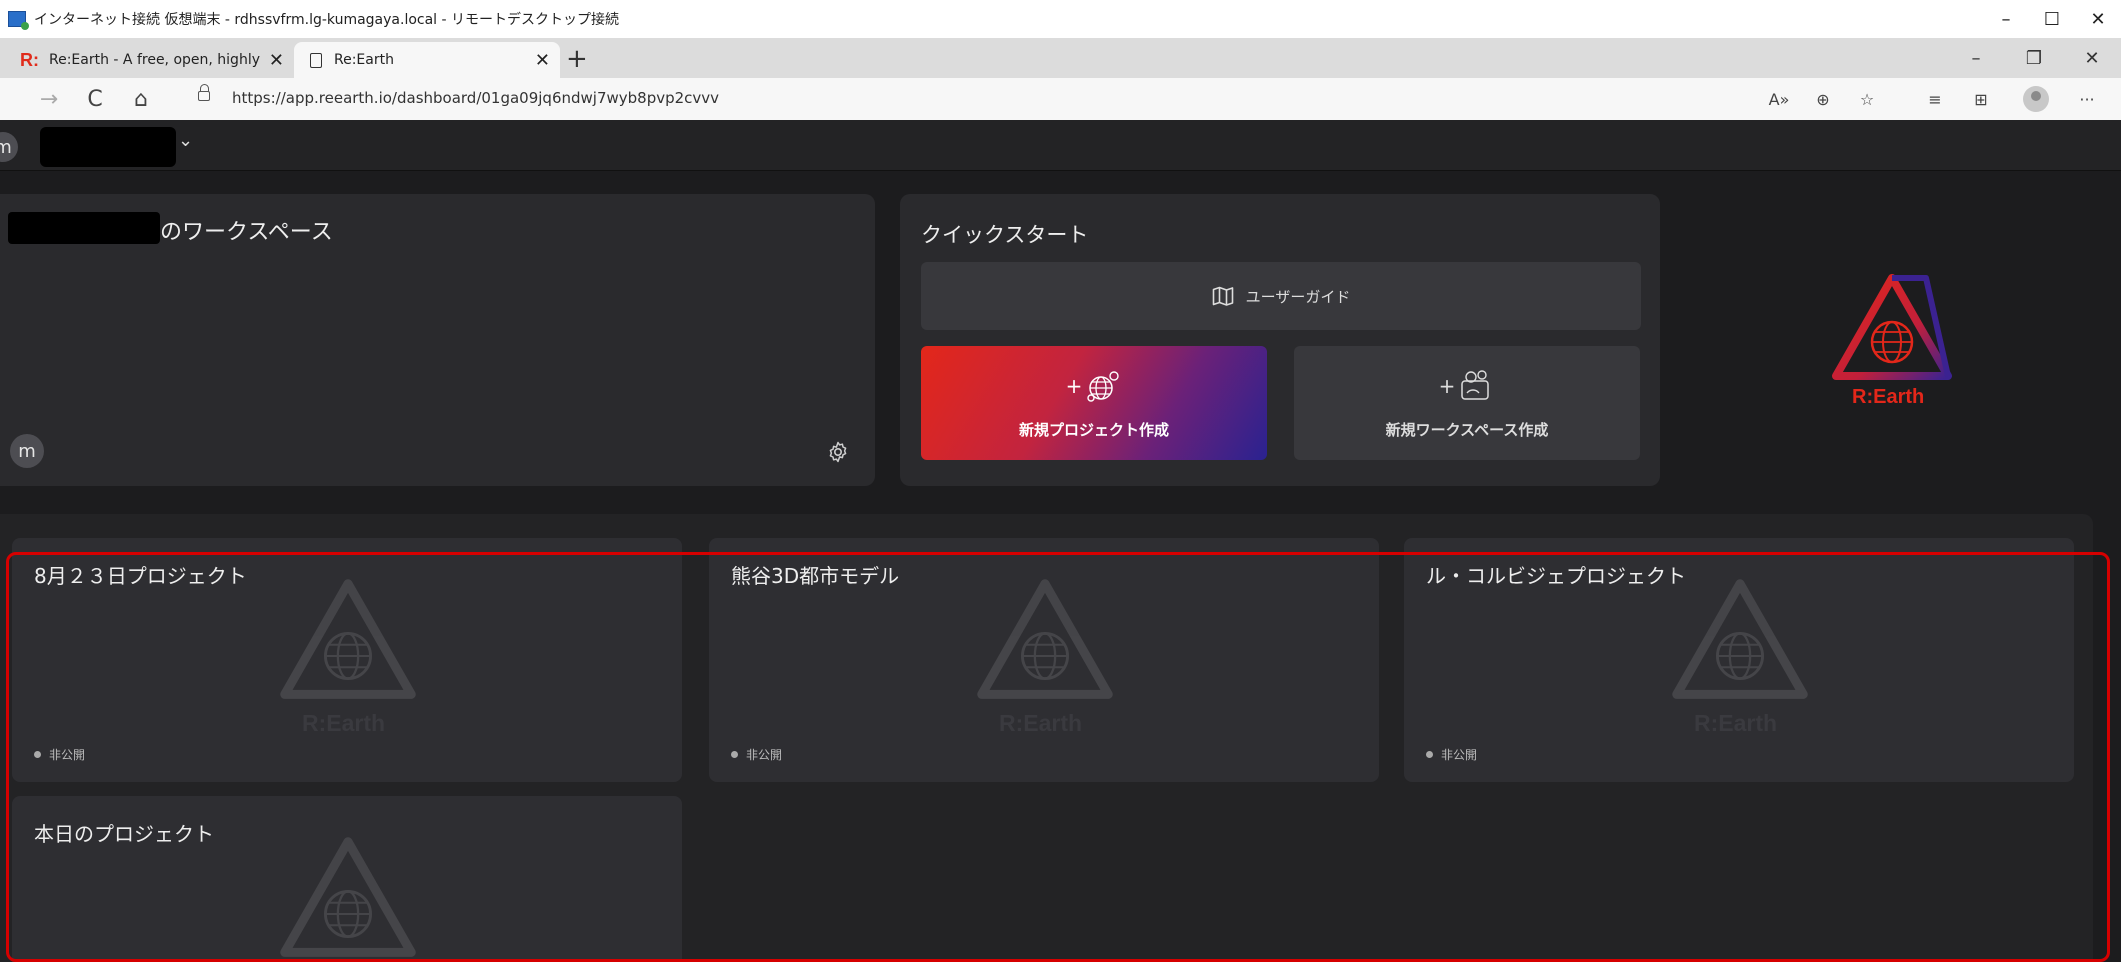  Describe the element at coordinates (18, 20) in the screenshot. I see `remote-desktop-icon` at that location.